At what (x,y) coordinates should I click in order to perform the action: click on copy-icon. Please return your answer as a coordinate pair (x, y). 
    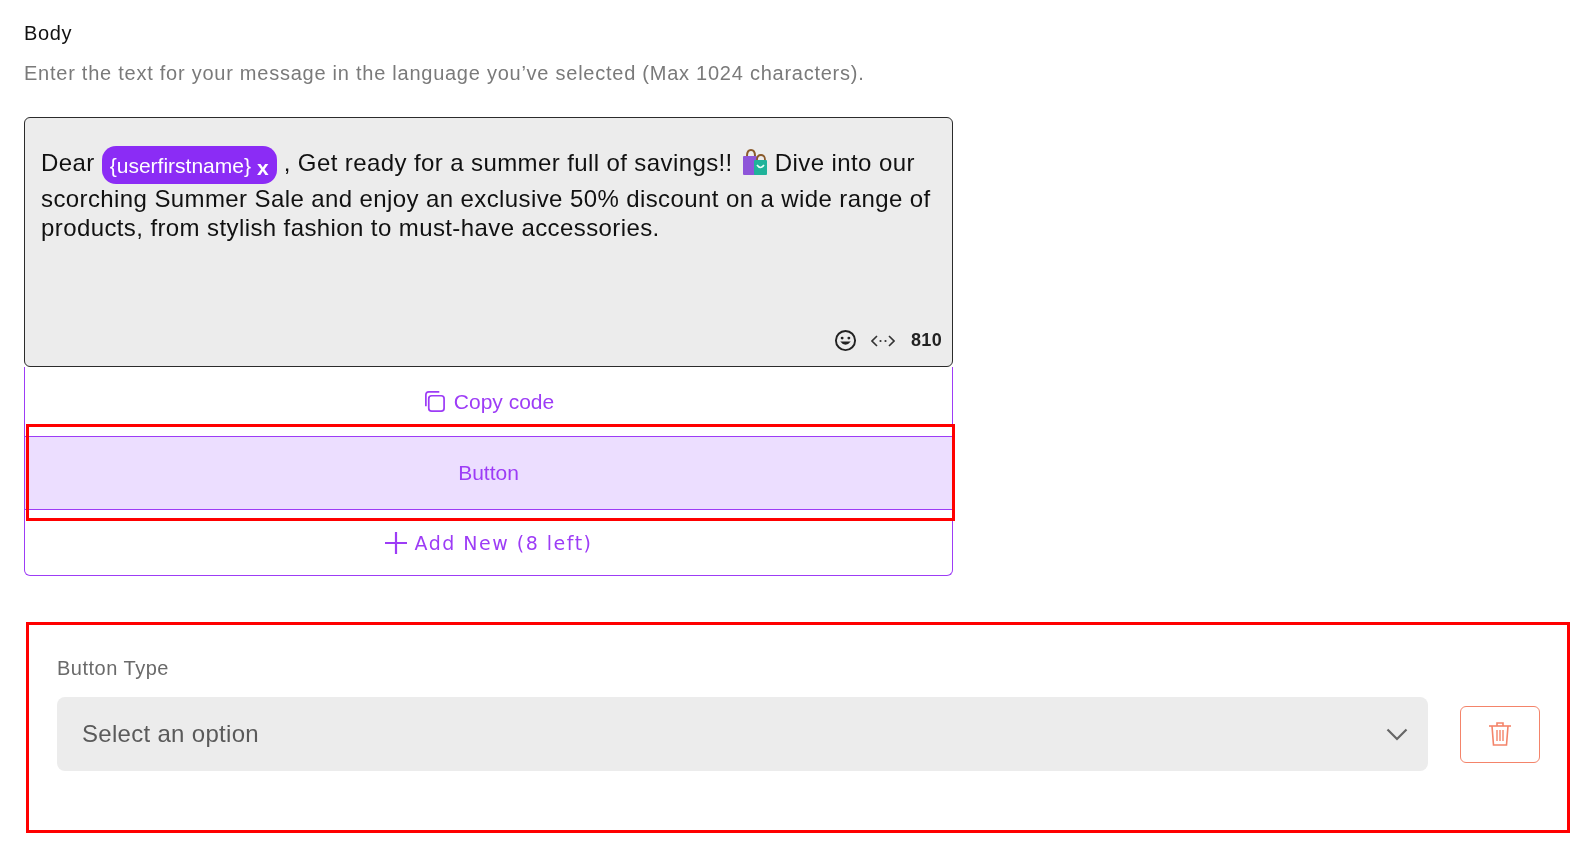
    Looking at the image, I should click on (434, 401).